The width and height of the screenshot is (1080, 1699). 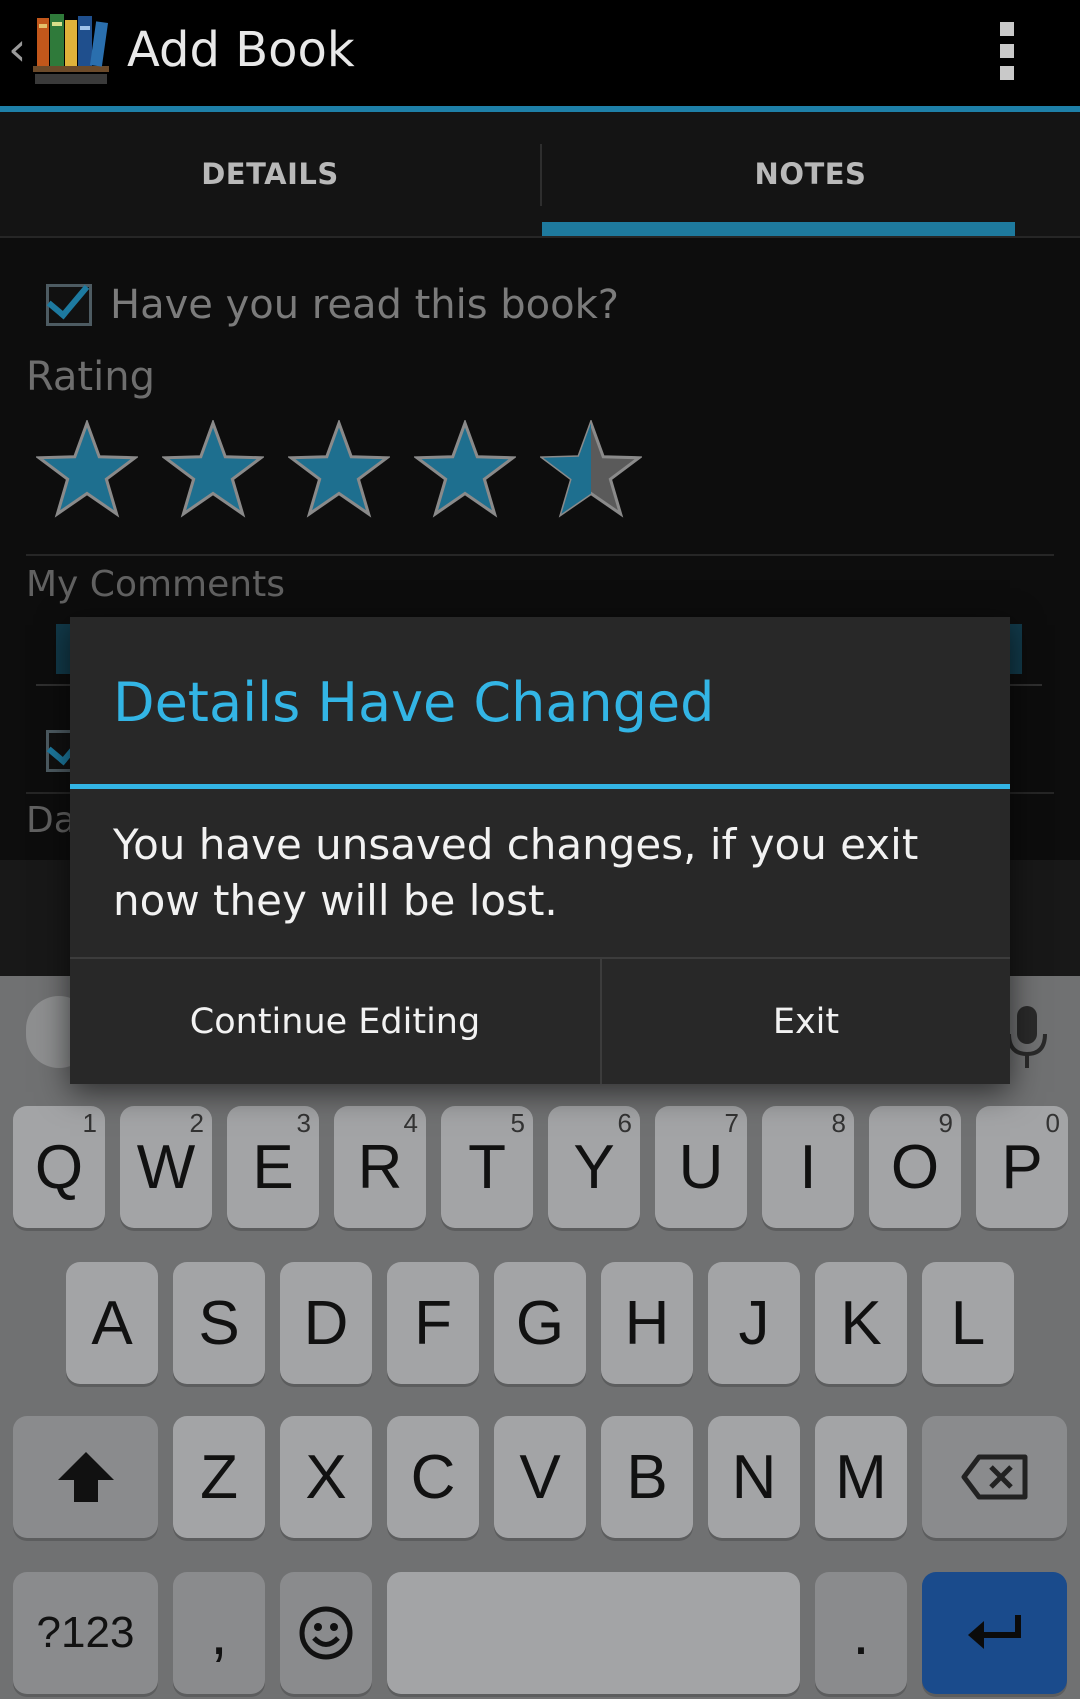 I want to click on tab-selected-indicator, so click(x=778, y=229).